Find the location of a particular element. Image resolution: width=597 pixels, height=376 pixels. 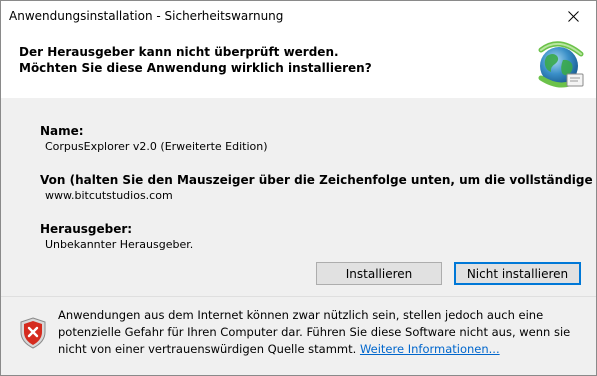

from-domain-value: www.bitcutstudios.com is located at coordinates (109, 195).